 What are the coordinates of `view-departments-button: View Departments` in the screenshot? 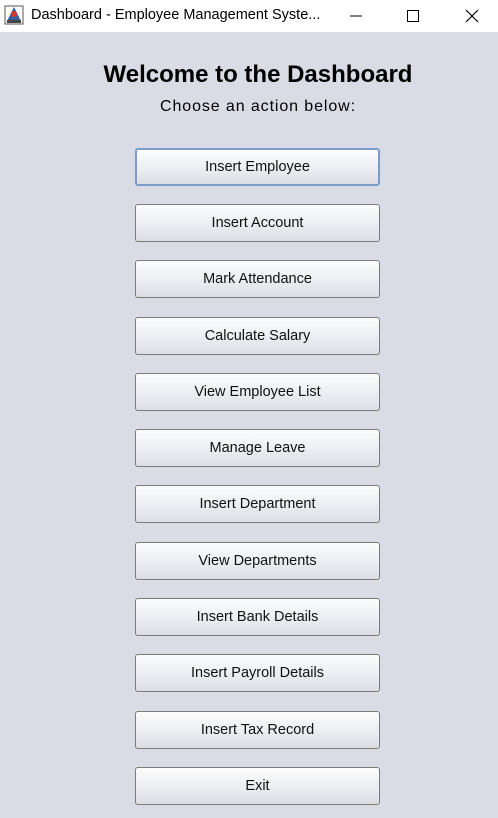 It's located at (257, 561).